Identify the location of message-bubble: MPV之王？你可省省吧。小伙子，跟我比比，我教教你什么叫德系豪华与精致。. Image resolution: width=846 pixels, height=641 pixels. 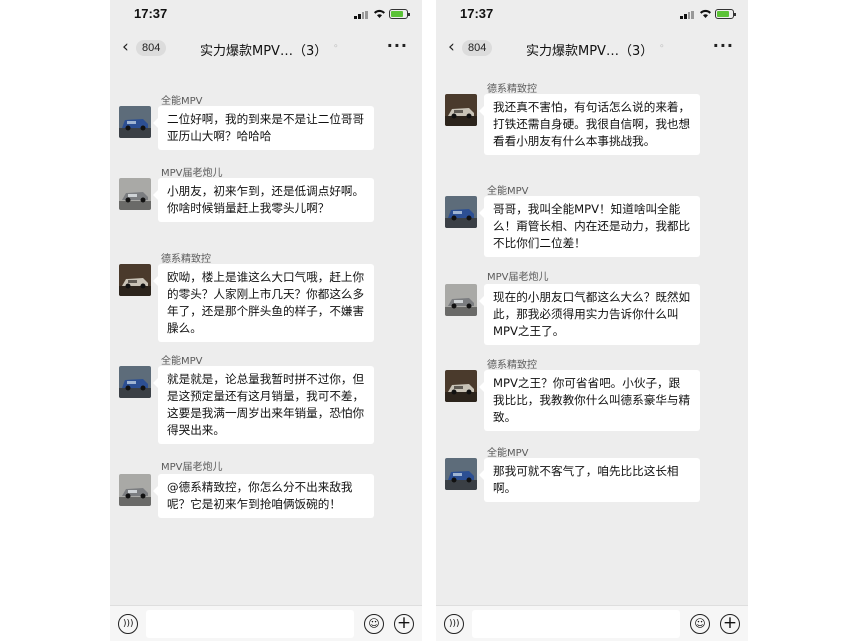
(589, 400).